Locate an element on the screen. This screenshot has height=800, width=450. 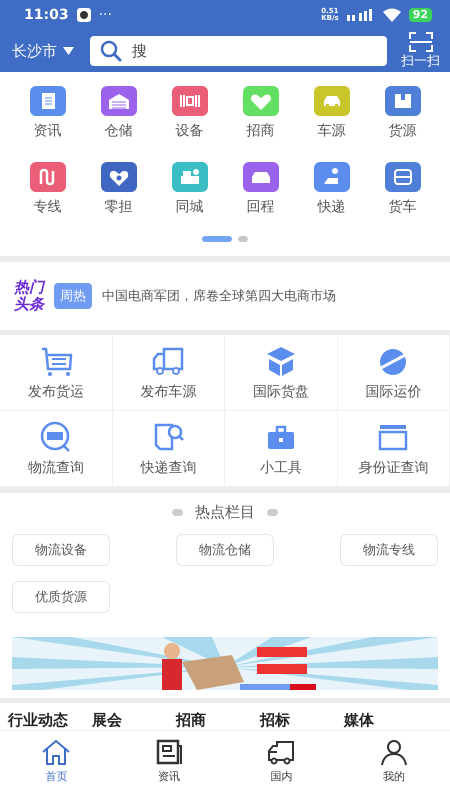
topic-chip: 物流专线 is located at coordinates (389, 550).